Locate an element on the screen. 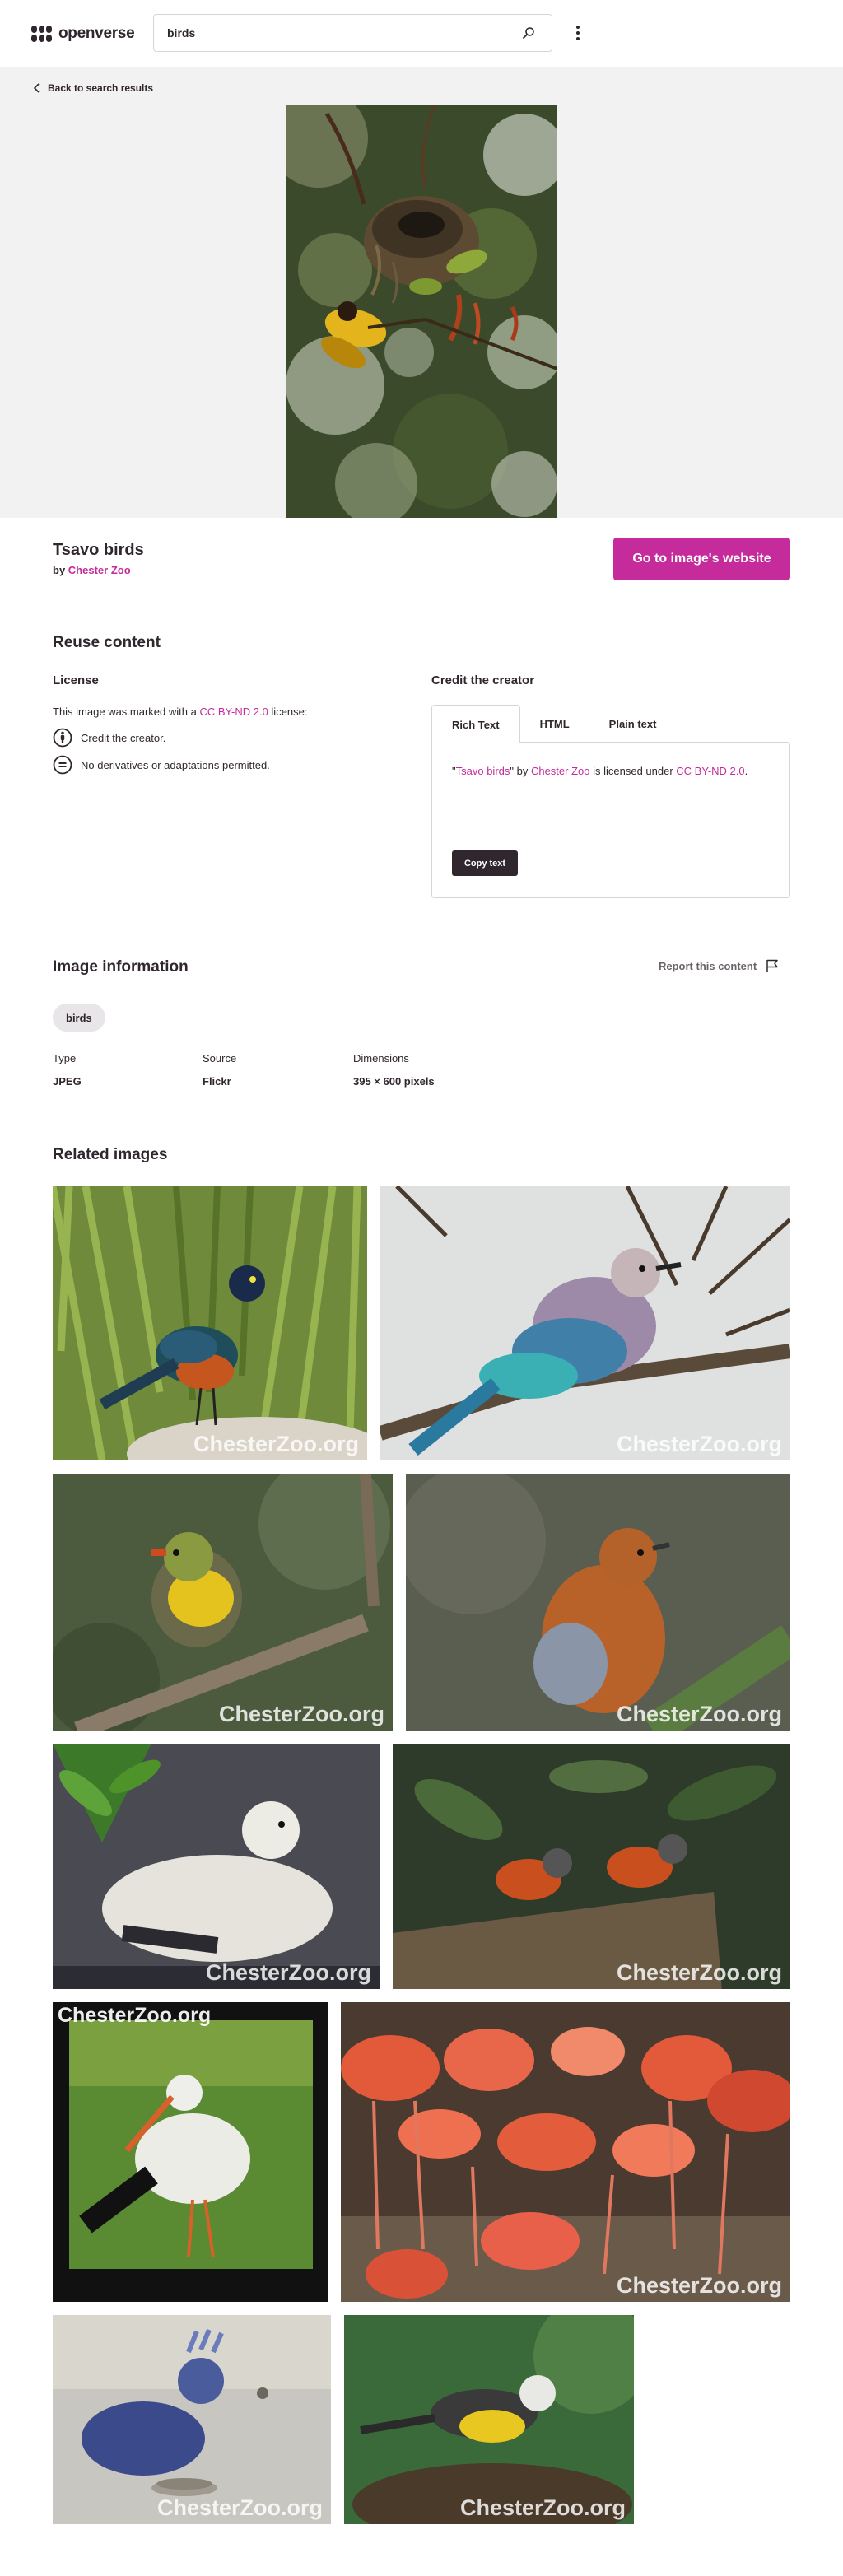 The image size is (843, 2576). license-suffix: license: is located at coordinates (289, 712).